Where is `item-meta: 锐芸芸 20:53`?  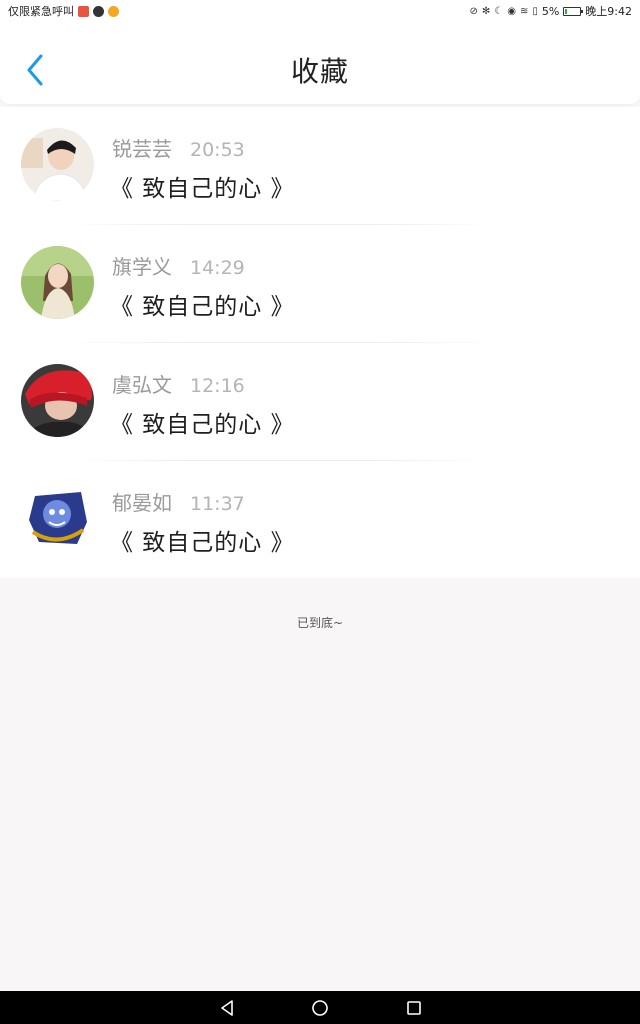
item-meta: 锐芸芸 20:53 is located at coordinates (178, 147).